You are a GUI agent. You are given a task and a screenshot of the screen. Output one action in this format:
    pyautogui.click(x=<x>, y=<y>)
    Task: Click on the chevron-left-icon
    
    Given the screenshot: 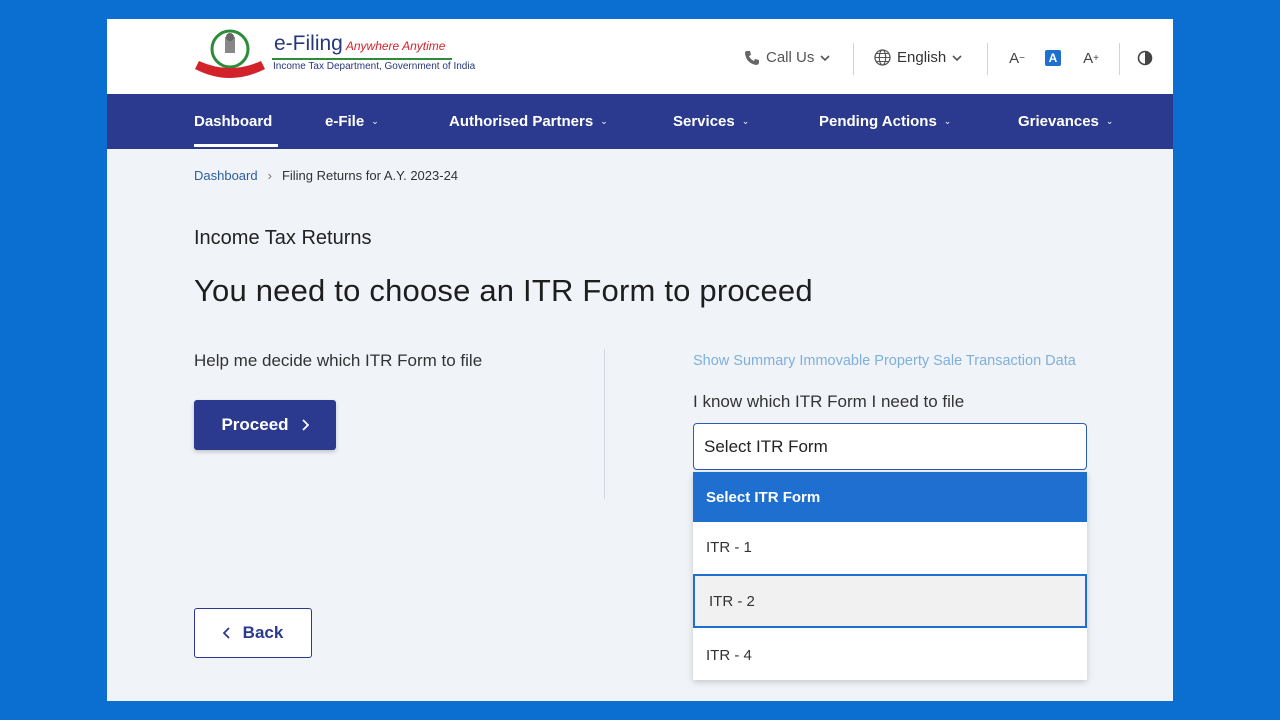 What is the action you would take?
    pyautogui.click(x=226, y=633)
    